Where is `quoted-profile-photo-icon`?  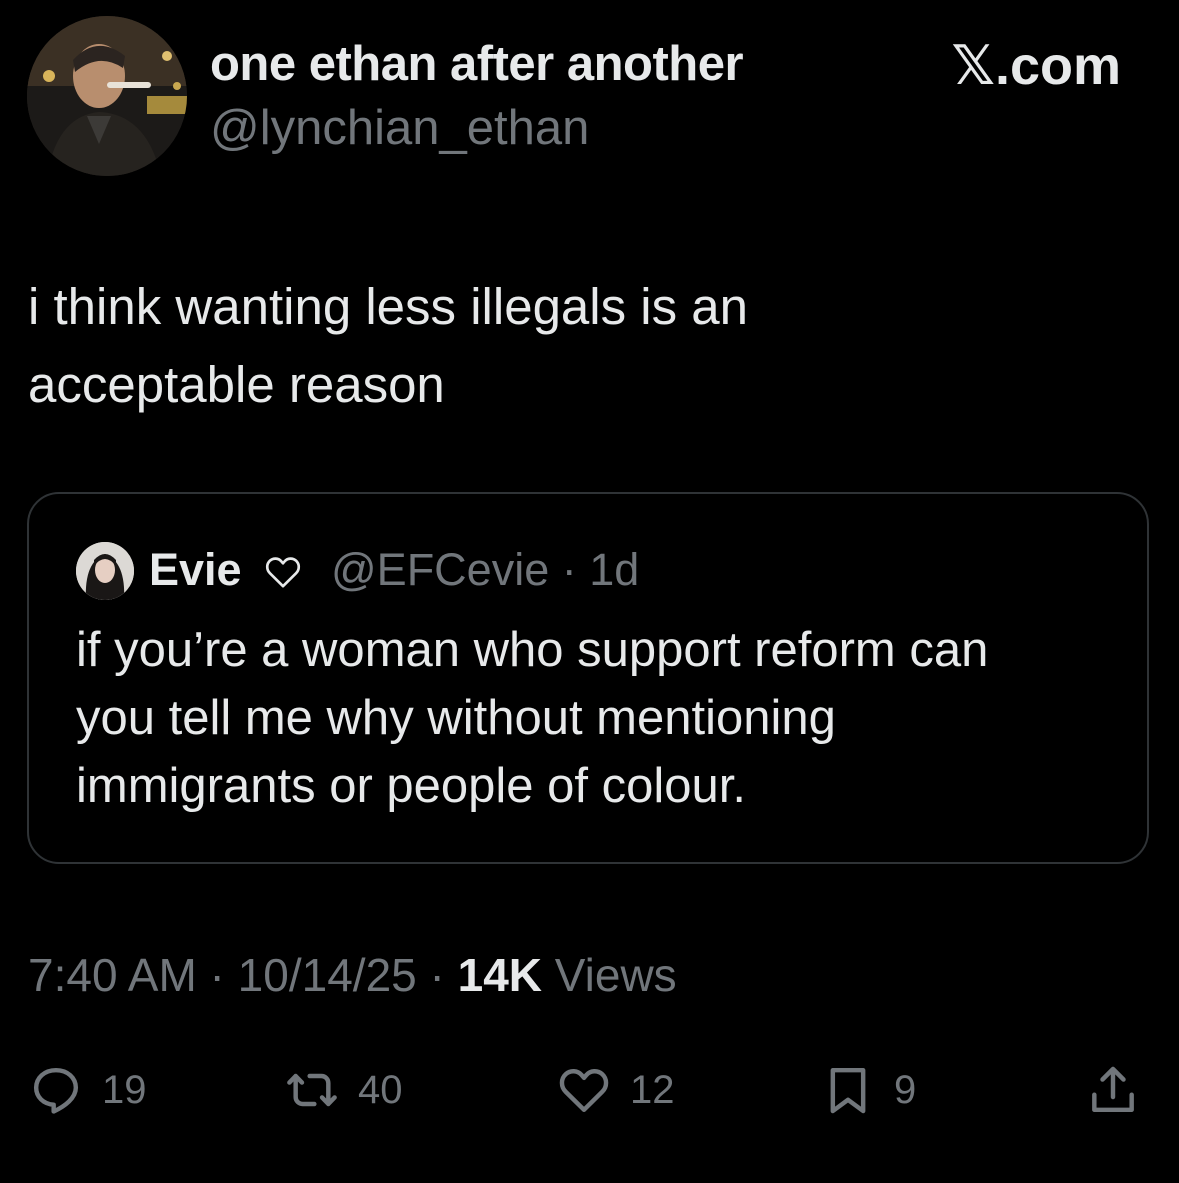 quoted-profile-photo-icon is located at coordinates (105, 571).